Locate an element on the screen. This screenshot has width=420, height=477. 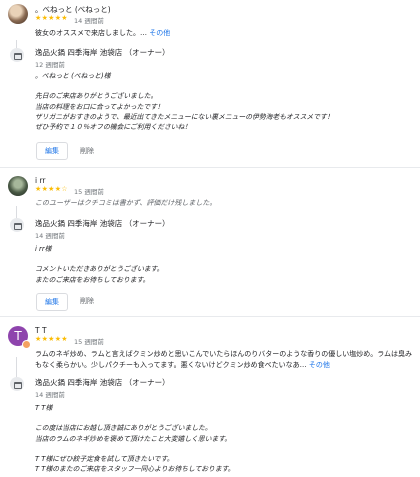
local-guide-badge is located at coordinates (26, 344).